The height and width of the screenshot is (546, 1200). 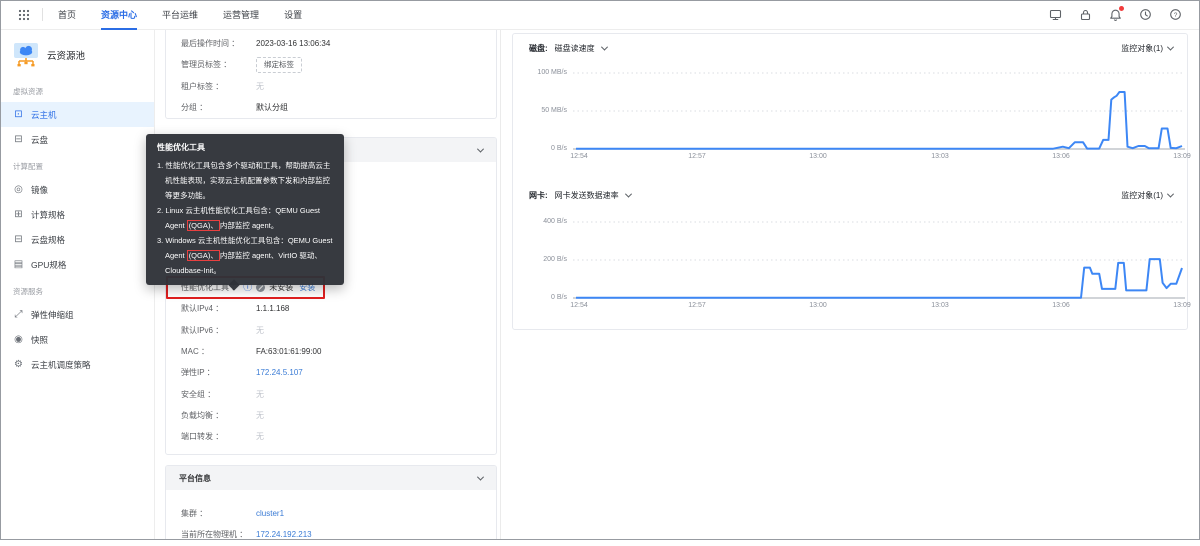 I want to click on nav-right-icons: ?, so click(x=1115, y=13).